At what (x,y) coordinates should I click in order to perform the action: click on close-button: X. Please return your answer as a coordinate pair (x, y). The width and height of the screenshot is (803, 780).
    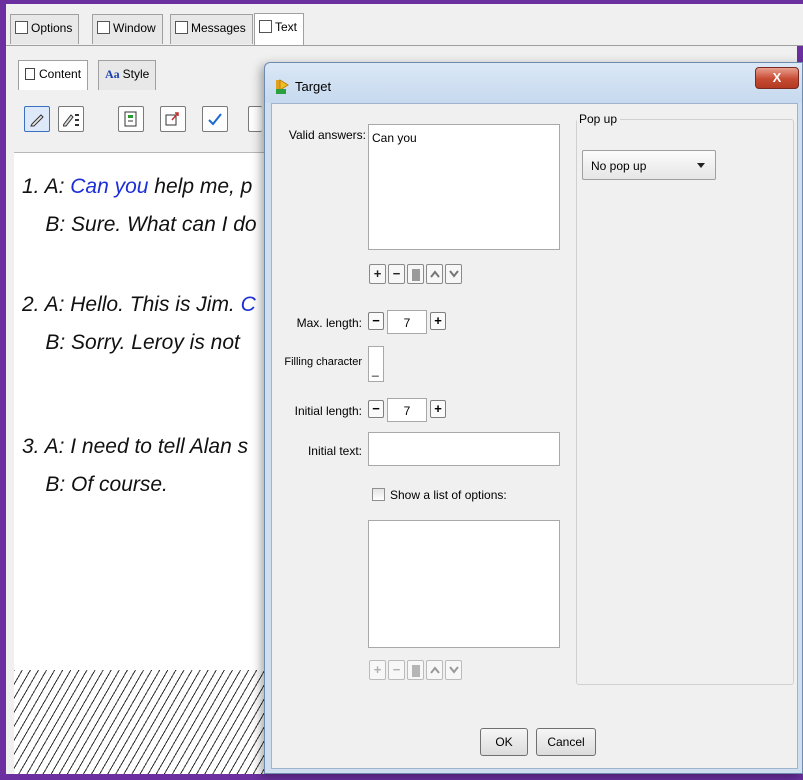
    Looking at the image, I should click on (777, 78).